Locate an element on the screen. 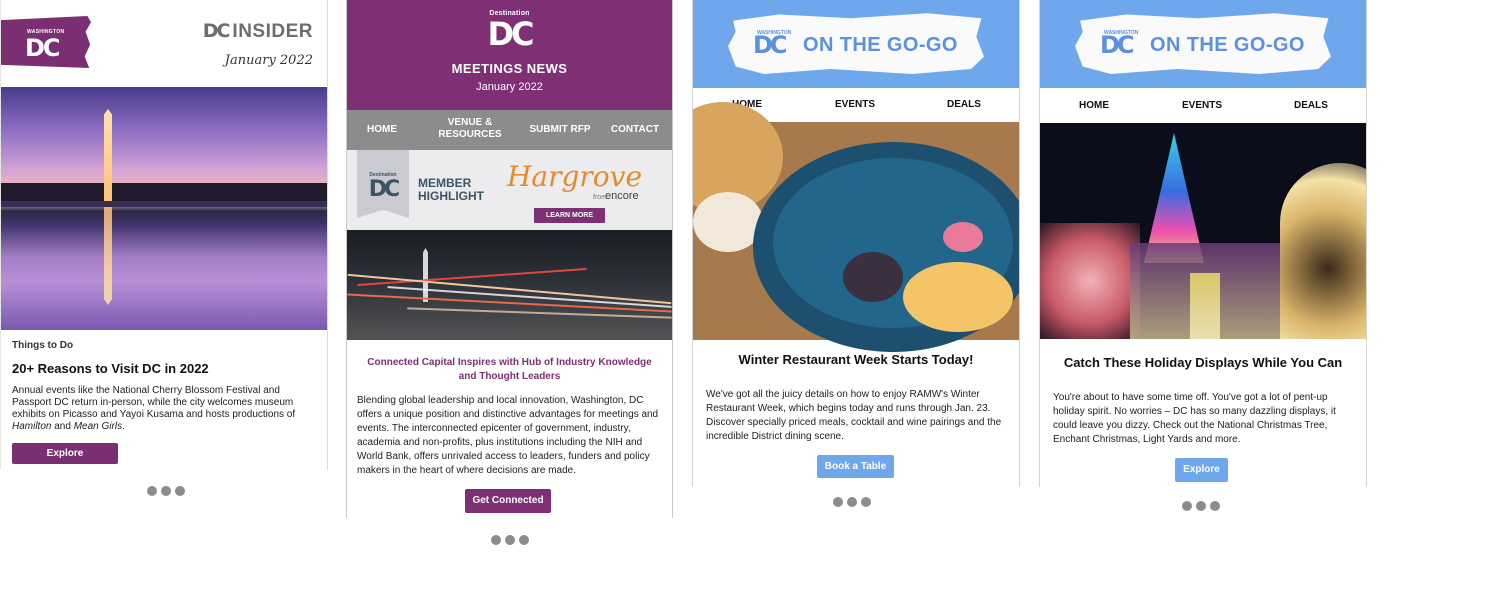  body-text-end: . is located at coordinates (123, 426).